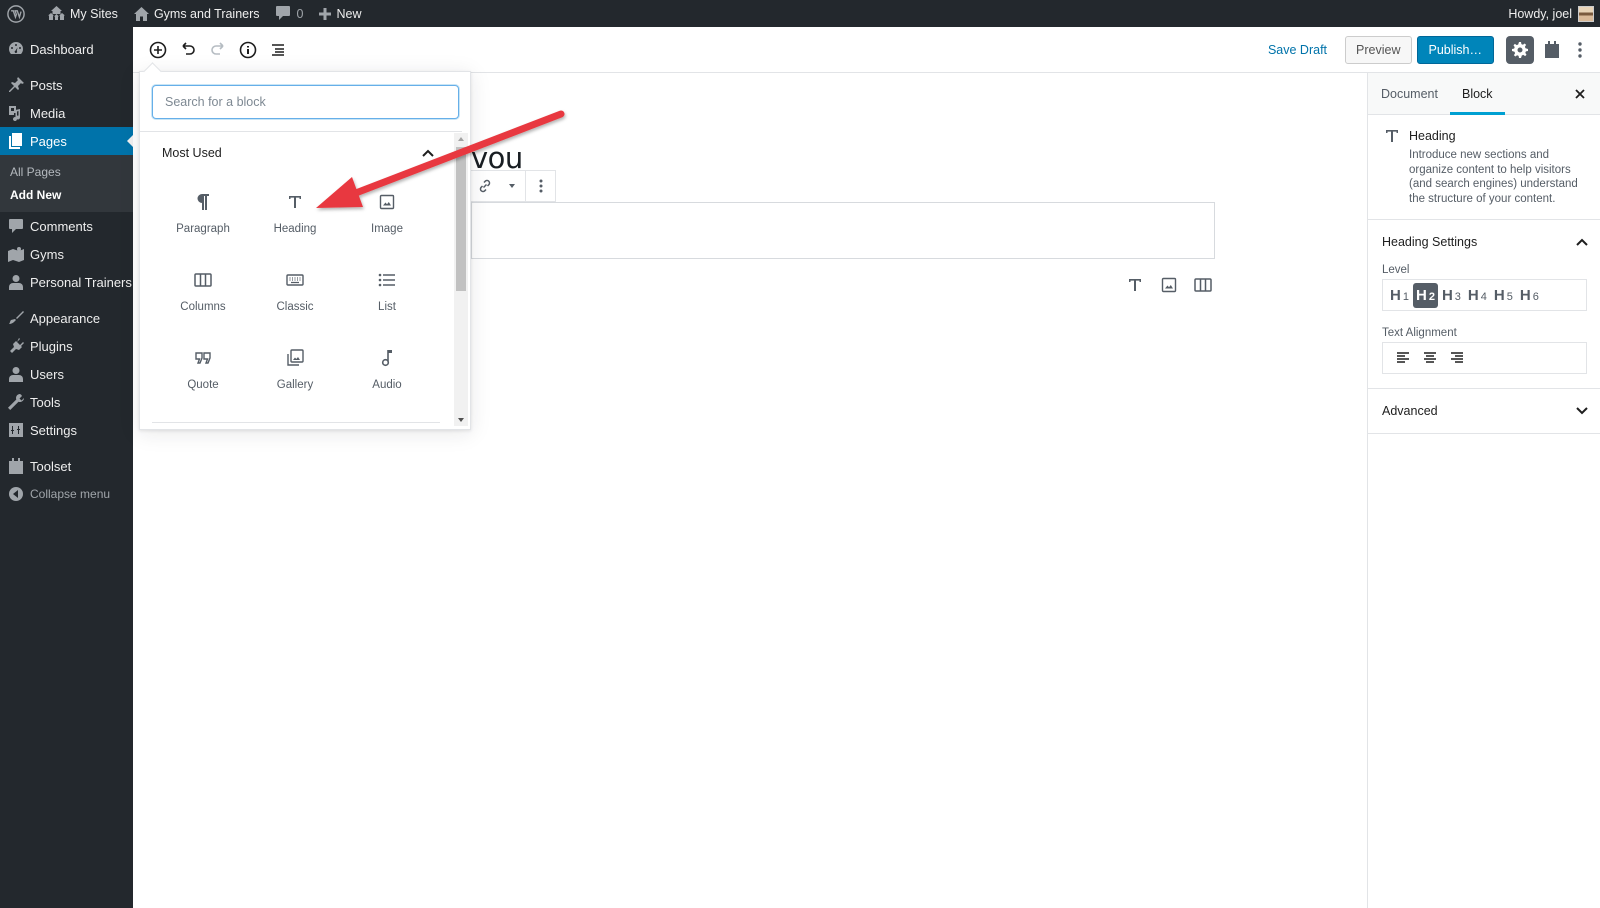  I want to click on settings-toggle-button, so click(1520, 49).